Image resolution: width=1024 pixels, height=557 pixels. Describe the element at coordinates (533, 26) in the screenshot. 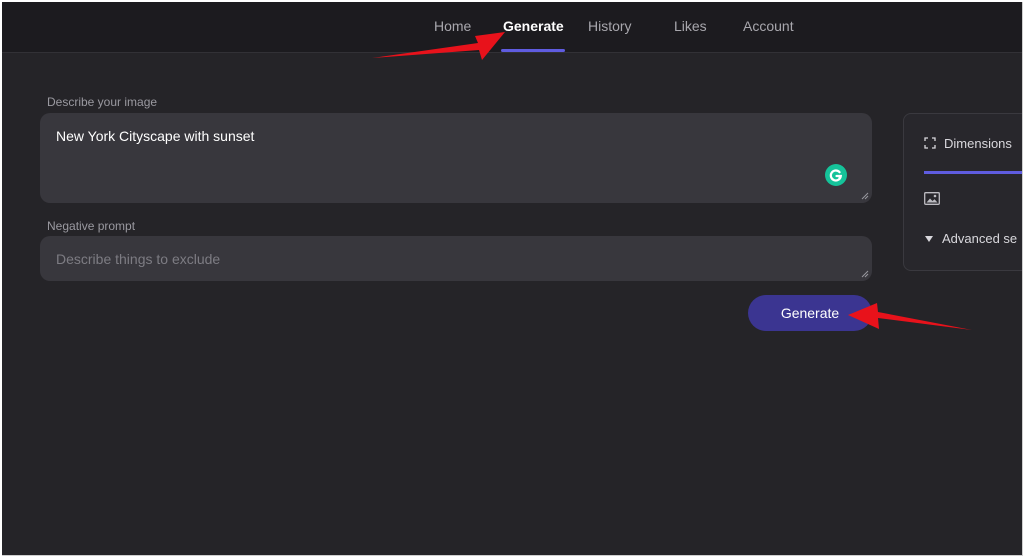

I see `nav-item-generate: Generate` at that location.